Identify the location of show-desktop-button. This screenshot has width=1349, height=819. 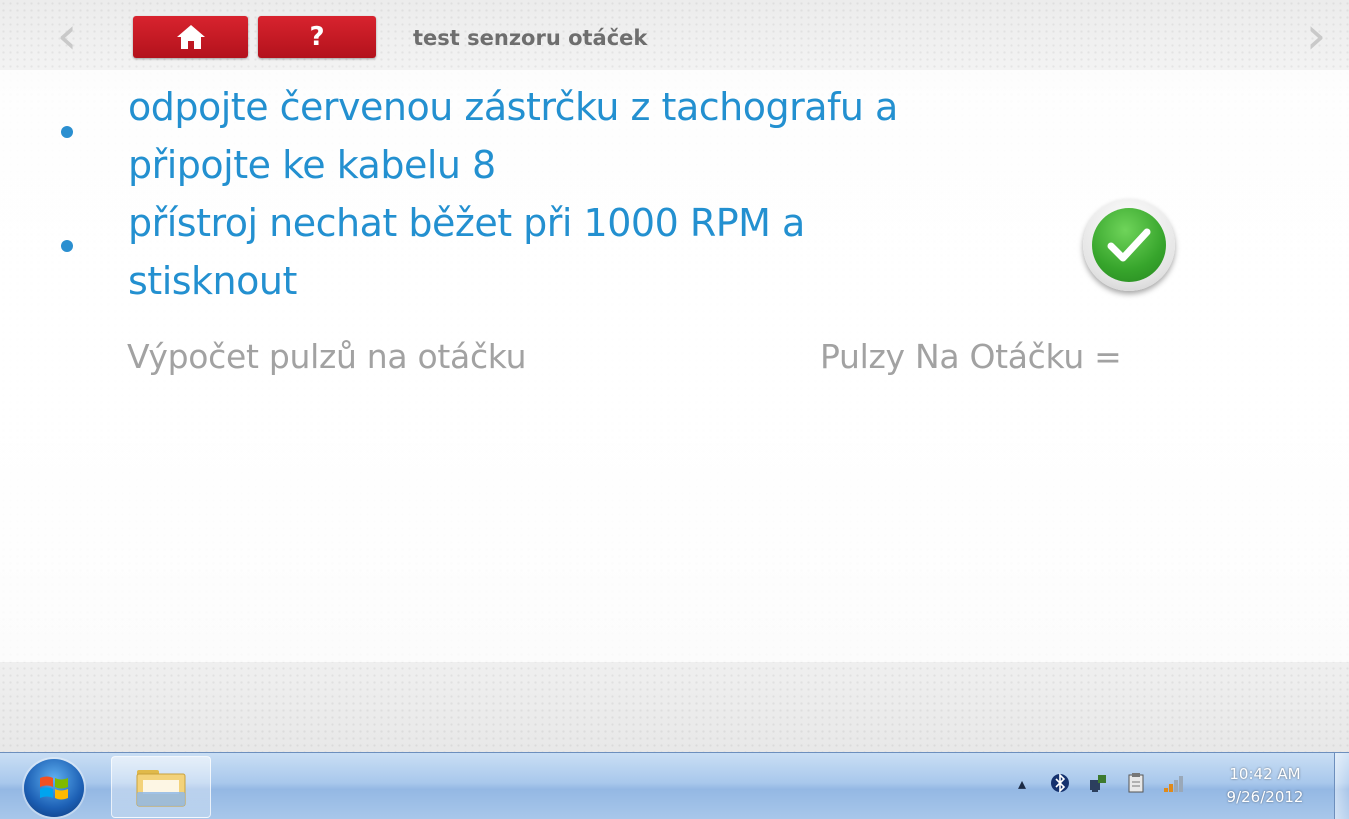
(1341, 786).